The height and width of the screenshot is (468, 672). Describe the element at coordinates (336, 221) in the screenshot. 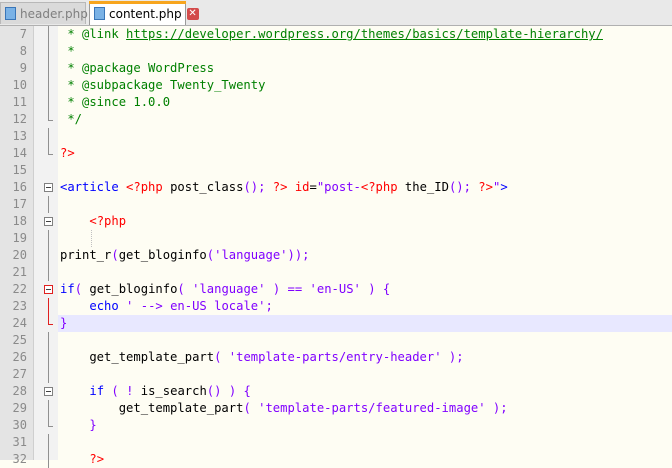

I see `code-line: 18 <?php` at that location.